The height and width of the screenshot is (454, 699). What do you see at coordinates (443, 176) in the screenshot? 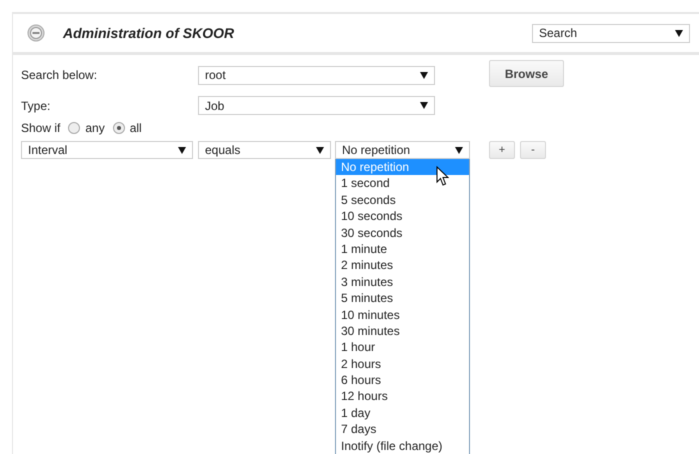
I see `cursor-icon` at bounding box center [443, 176].